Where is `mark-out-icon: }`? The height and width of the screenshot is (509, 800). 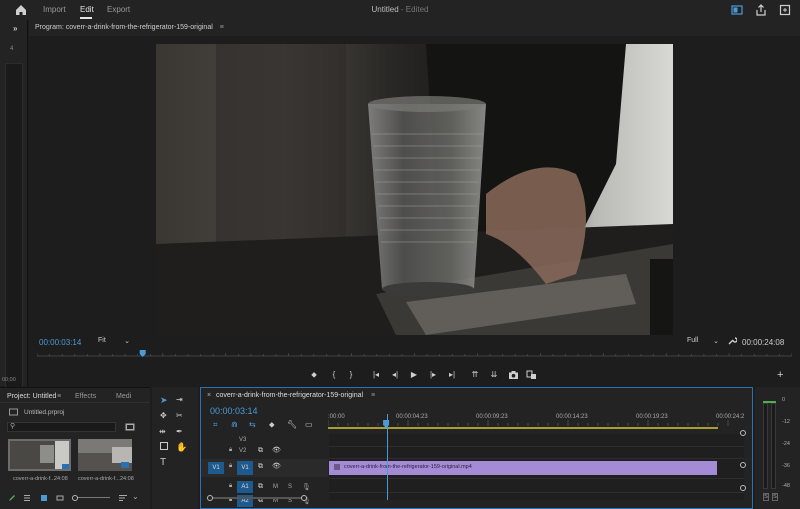
mark-out-icon: } is located at coordinates (351, 375).